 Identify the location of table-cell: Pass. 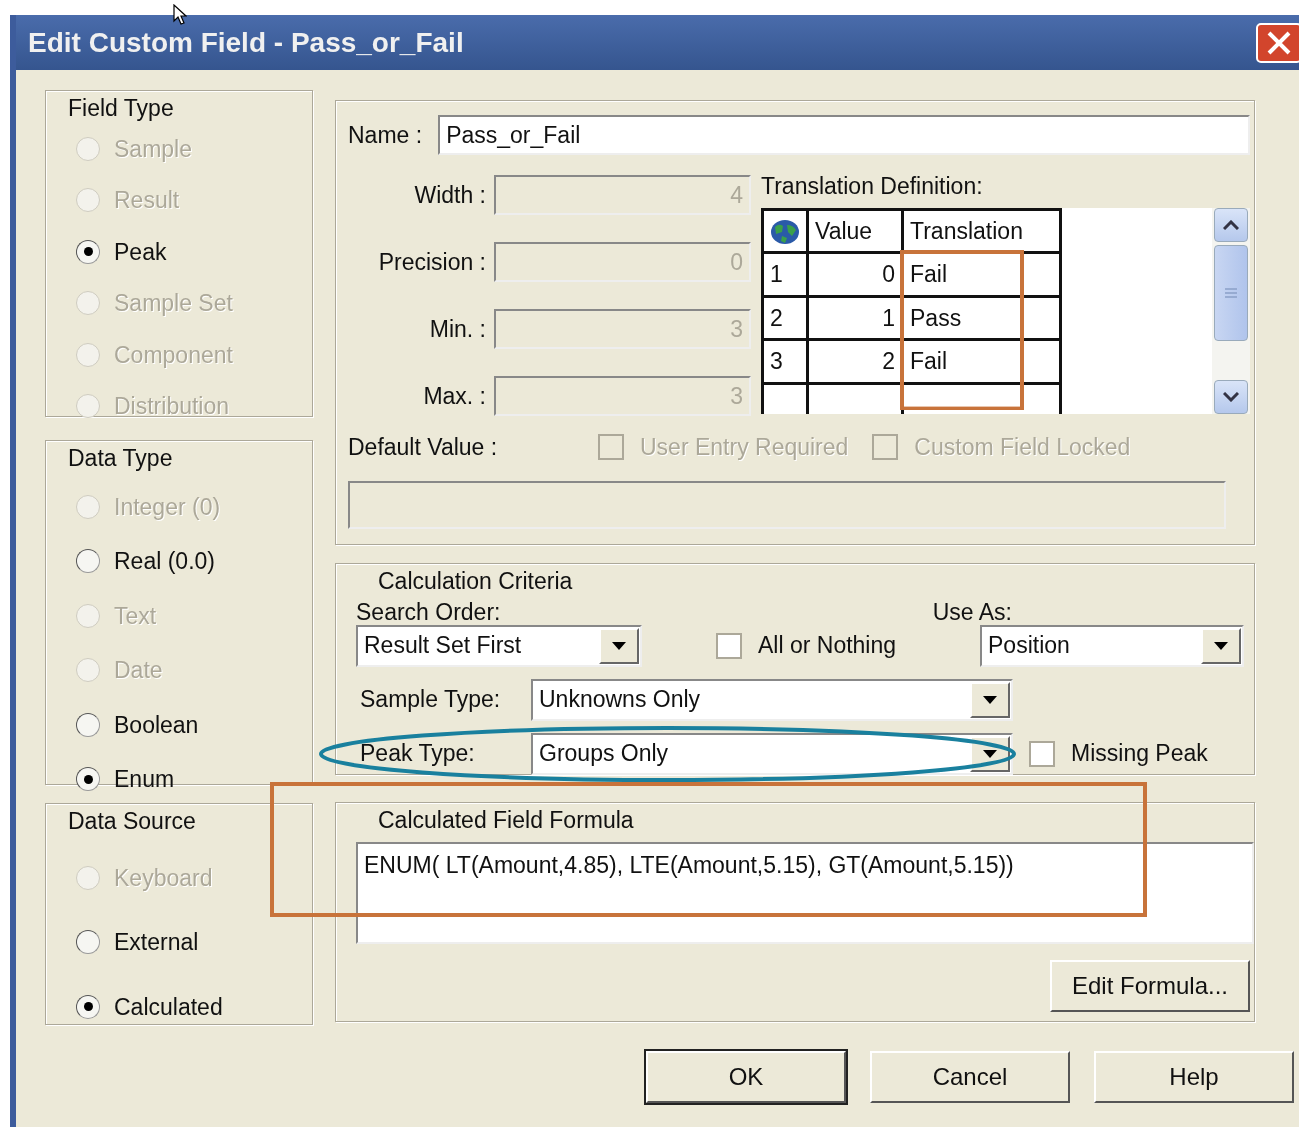
(981, 318).